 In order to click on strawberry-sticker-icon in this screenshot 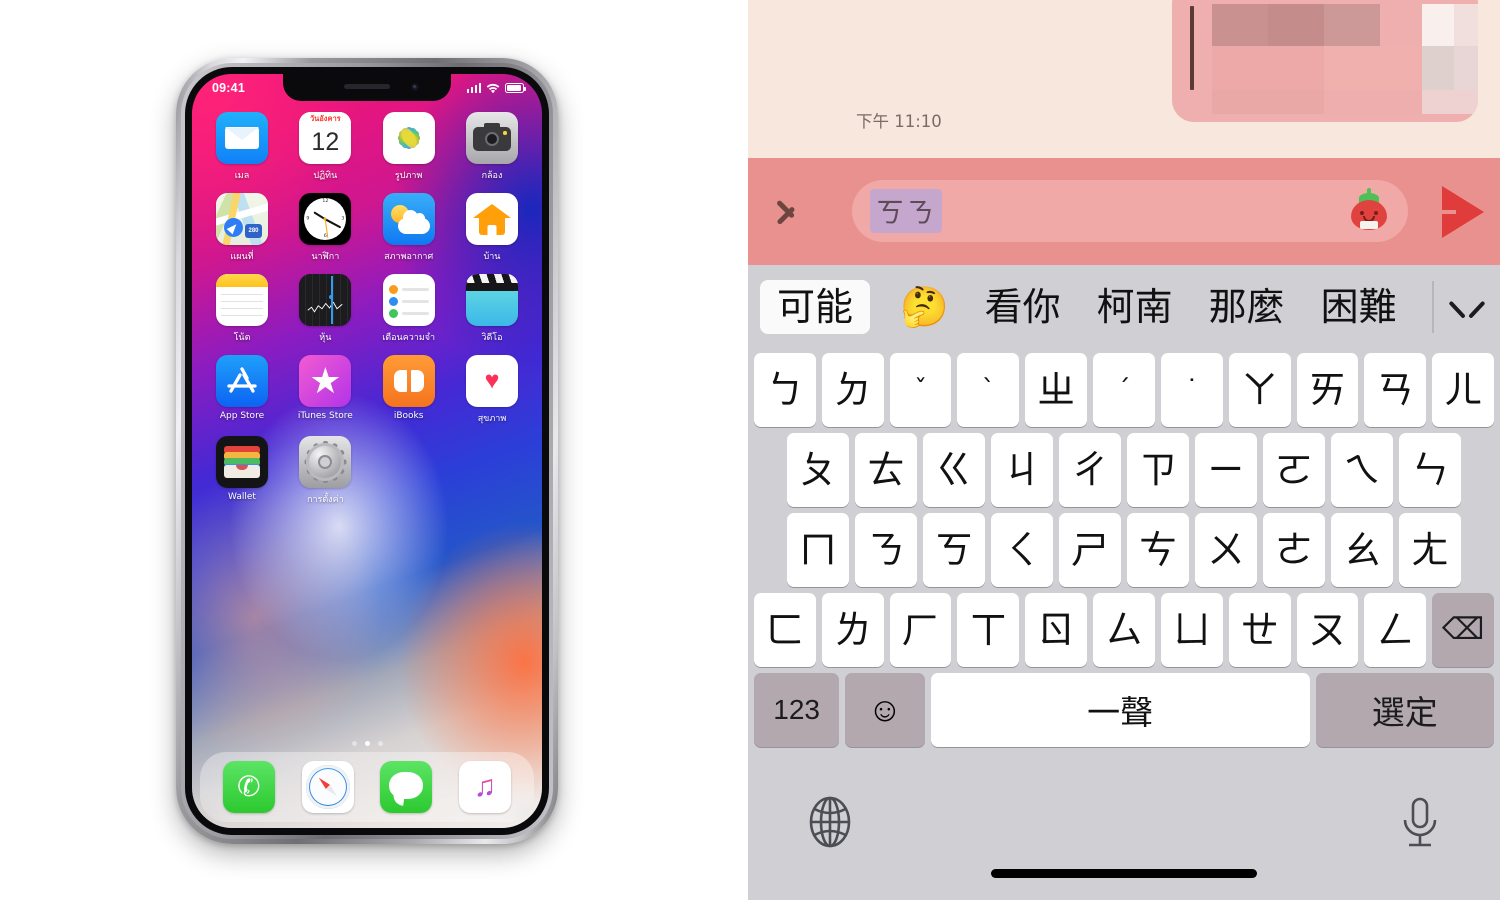, I will do `click(1369, 211)`.